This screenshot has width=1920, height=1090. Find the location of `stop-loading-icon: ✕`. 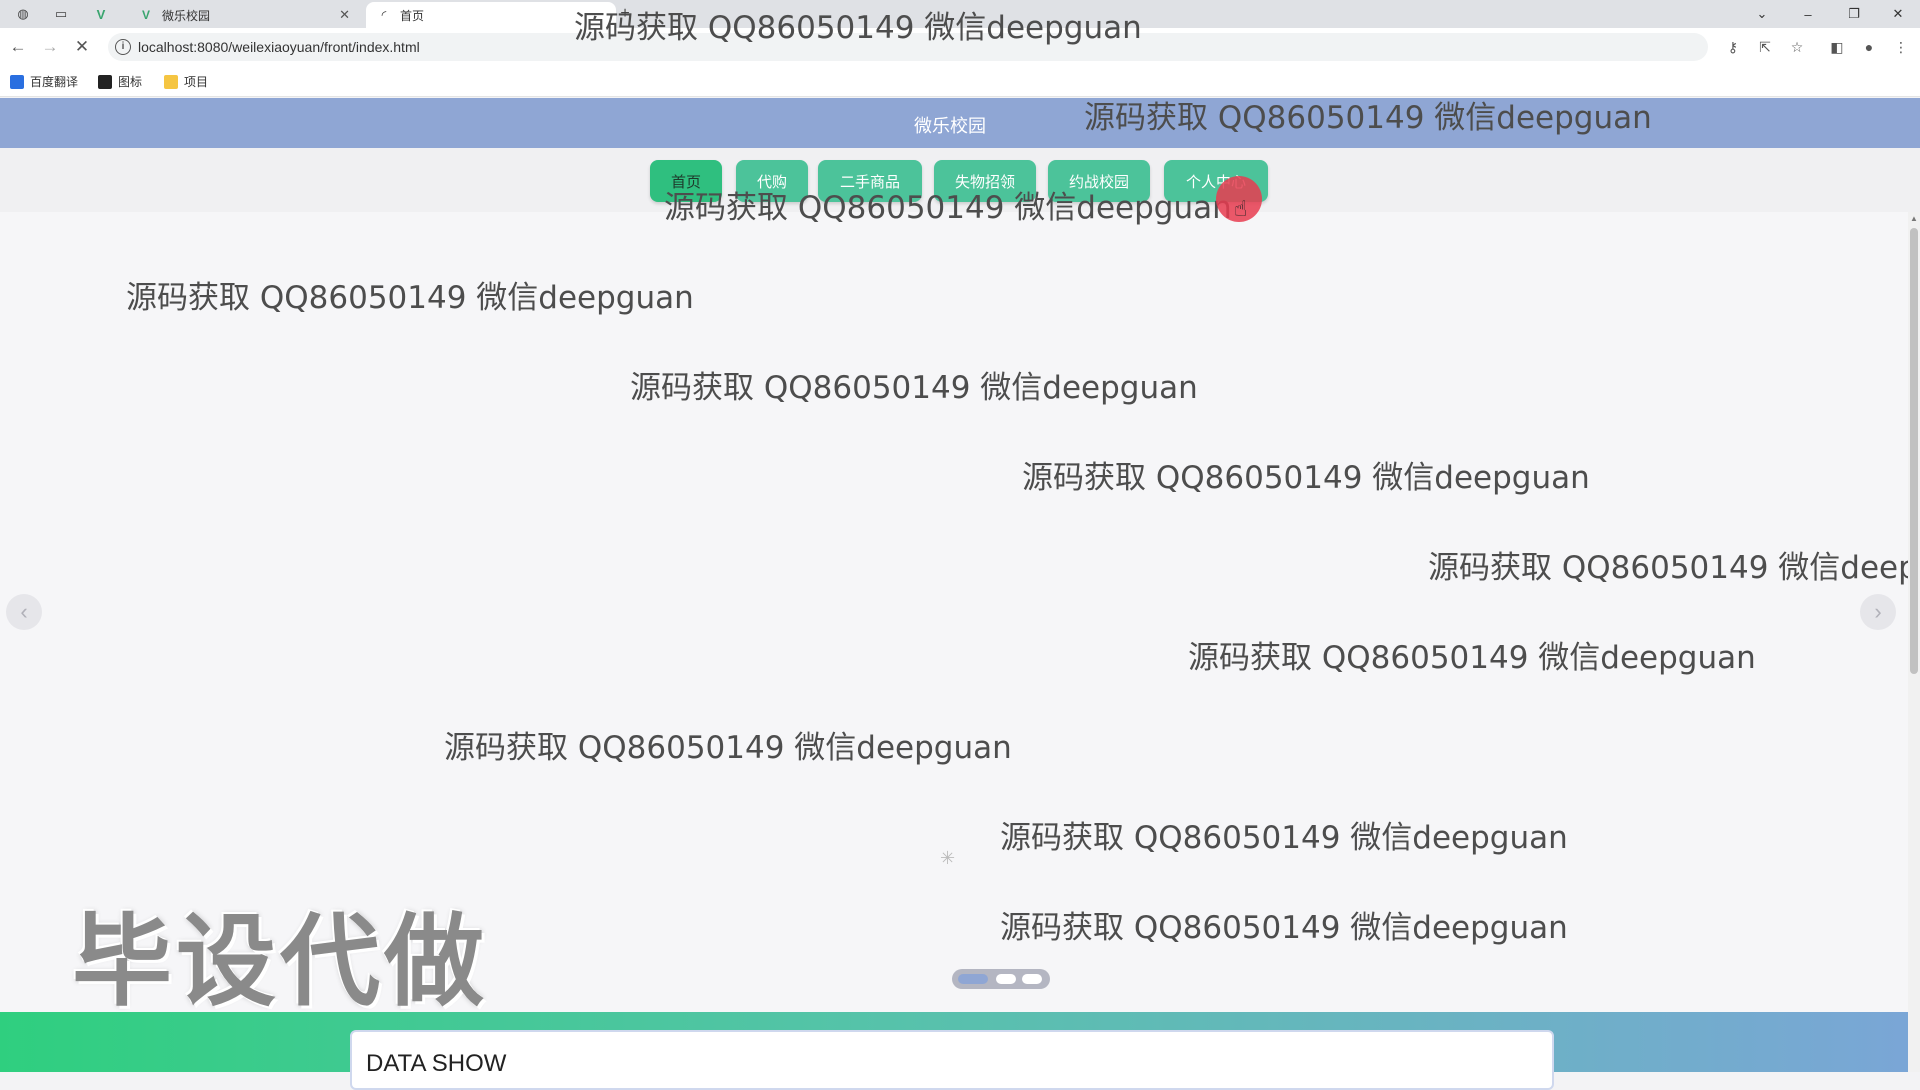

stop-loading-icon: ✕ is located at coordinates (82, 47).